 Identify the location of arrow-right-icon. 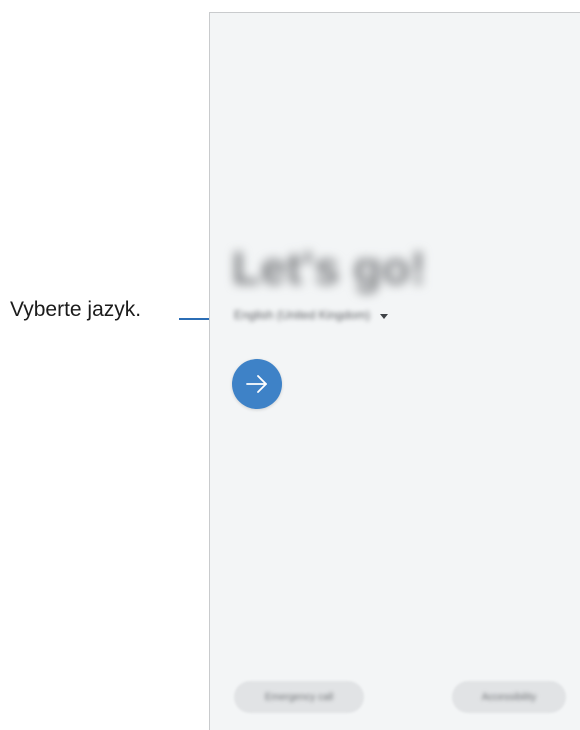
(256, 384).